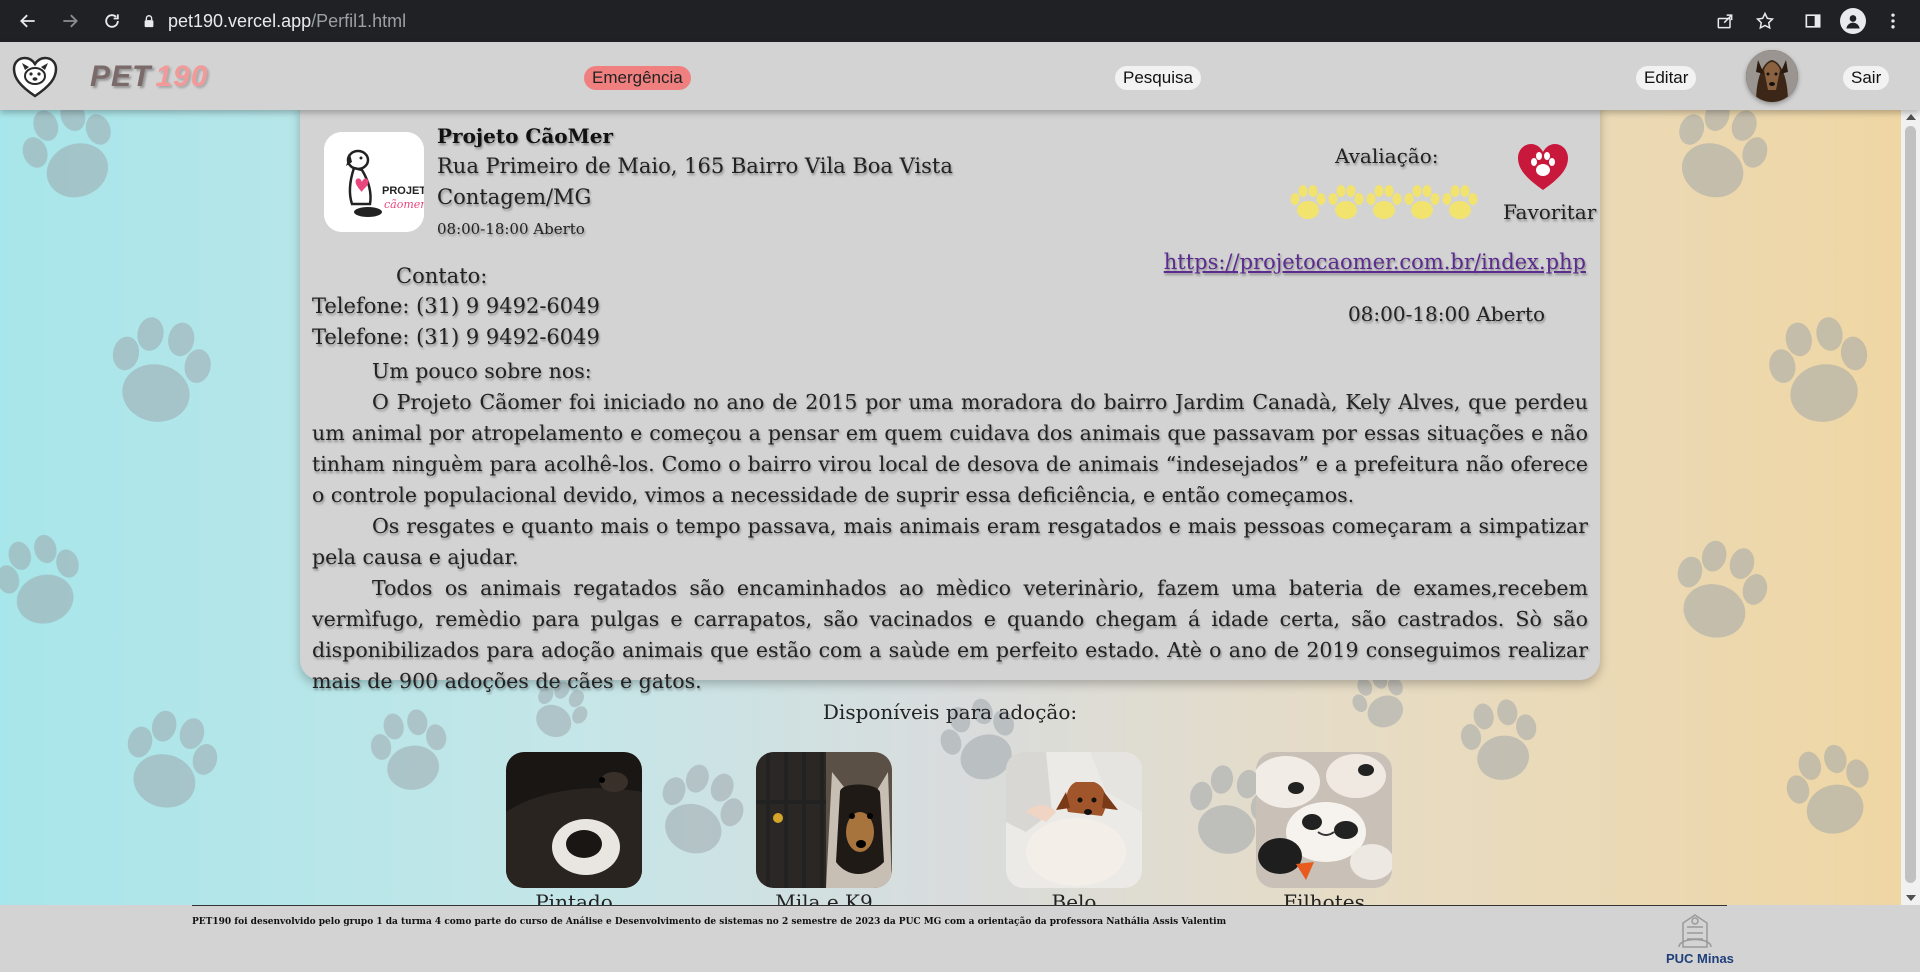 The image size is (1920, 972). What do you see at coordinates (35, 77) in the screenshot?
I see `logo-heart-icon` at bounding box center [35, 77].